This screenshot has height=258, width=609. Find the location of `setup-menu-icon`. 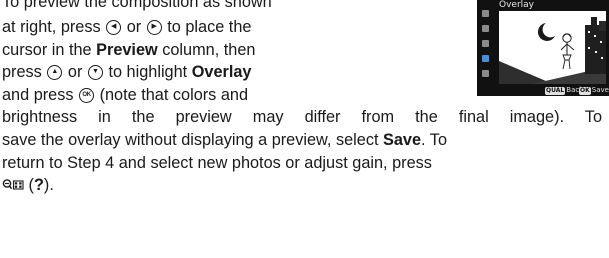

setup-menu-icon is located at coordinates (485, 43).